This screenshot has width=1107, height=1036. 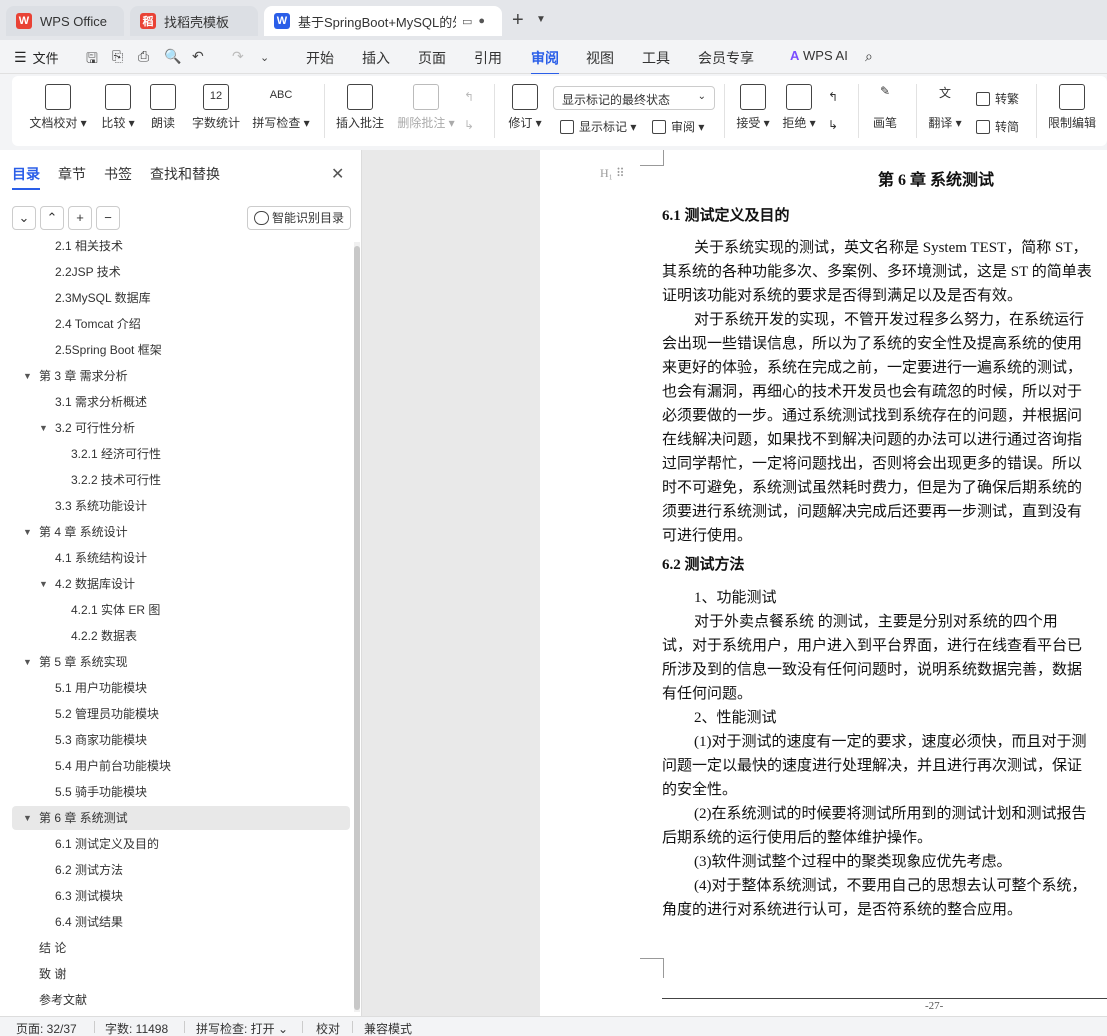 I want to click on tab-document: W 基于SpringBoot+MySQL的外 ▭ ●, so click(x=383, y=21).